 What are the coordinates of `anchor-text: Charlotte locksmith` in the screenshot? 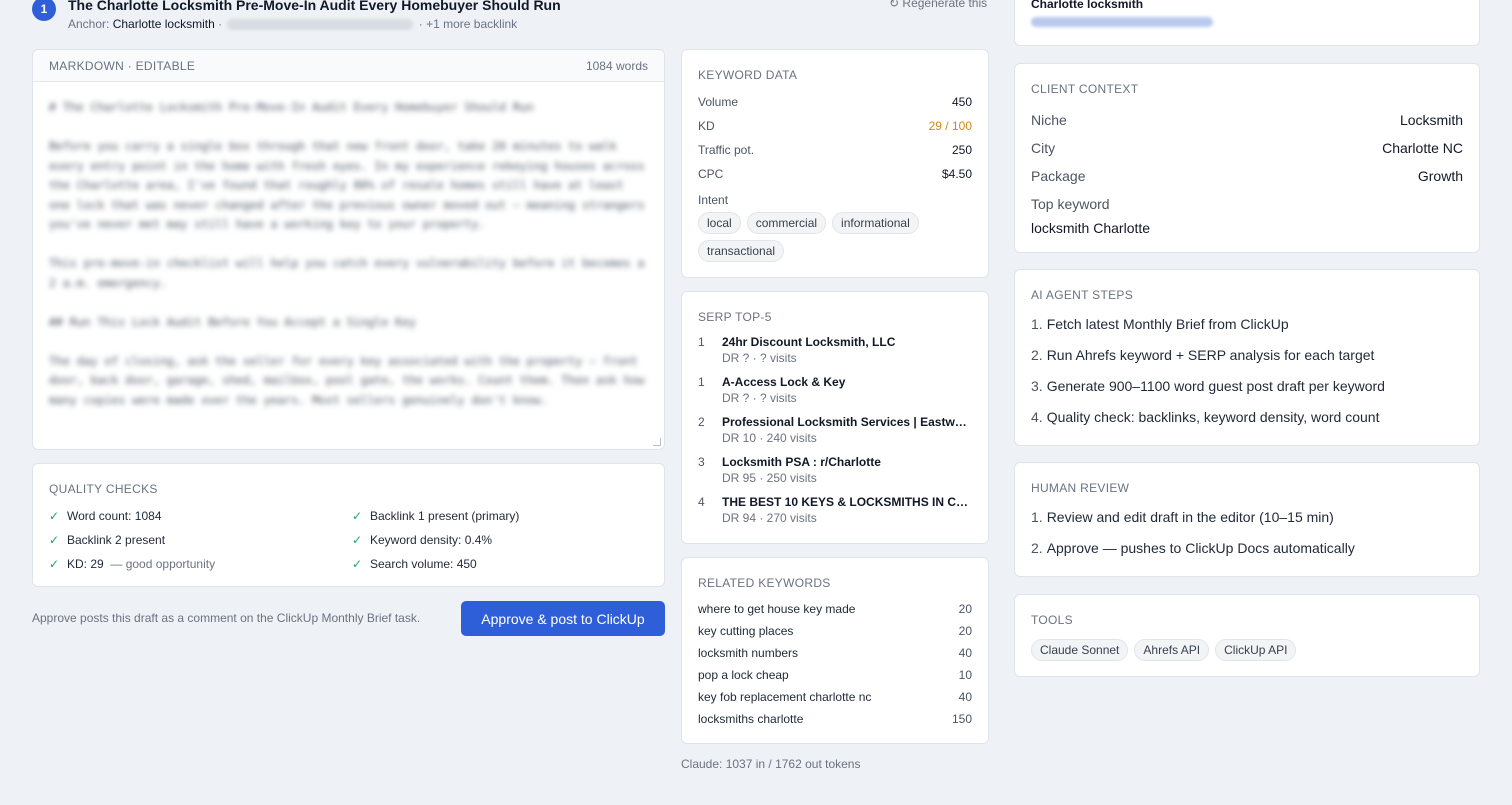 It's located at (163, 24).